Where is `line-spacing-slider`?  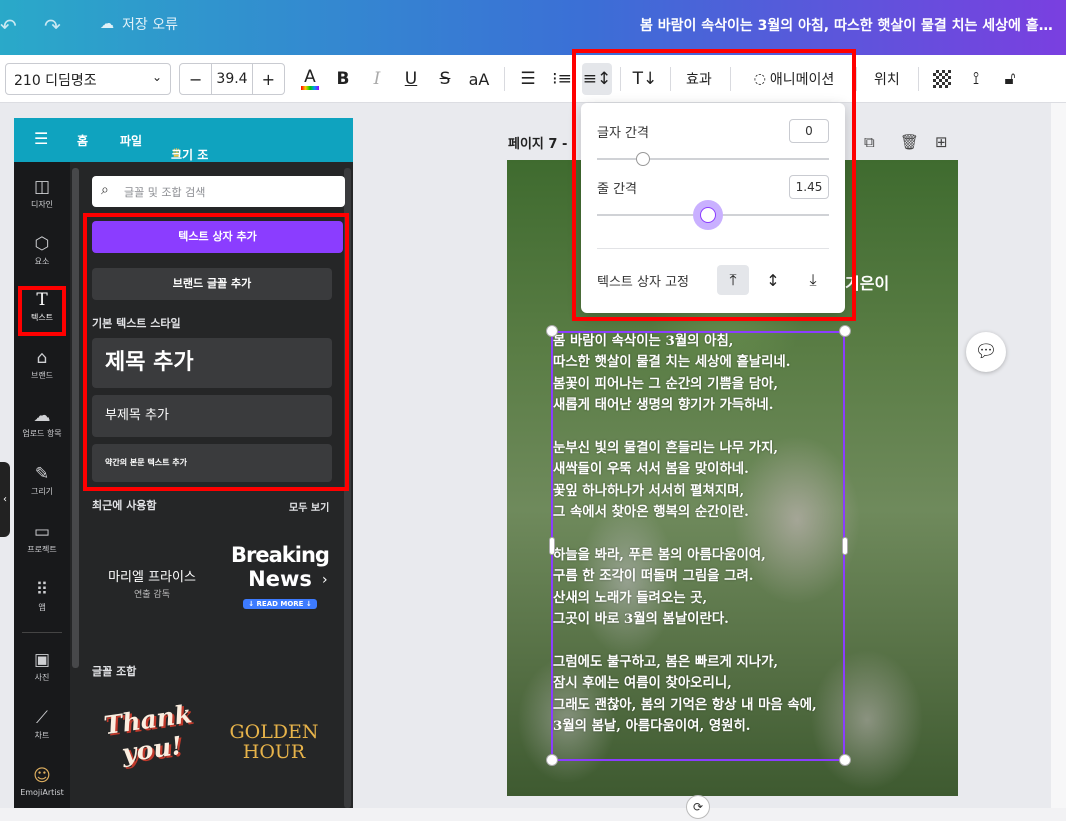
line-spacing-slider is located at coordinates (713, 215).